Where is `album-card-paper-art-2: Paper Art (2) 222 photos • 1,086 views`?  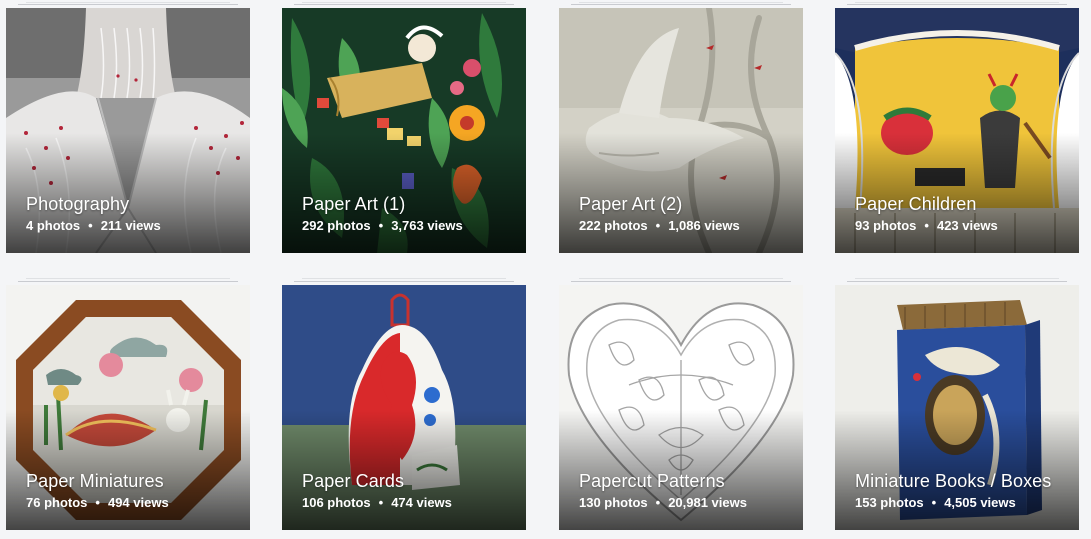
album-card-paper-art-2: Paper Art (2) 222 photos • 1,086 views is located at coordinates (681, 130).